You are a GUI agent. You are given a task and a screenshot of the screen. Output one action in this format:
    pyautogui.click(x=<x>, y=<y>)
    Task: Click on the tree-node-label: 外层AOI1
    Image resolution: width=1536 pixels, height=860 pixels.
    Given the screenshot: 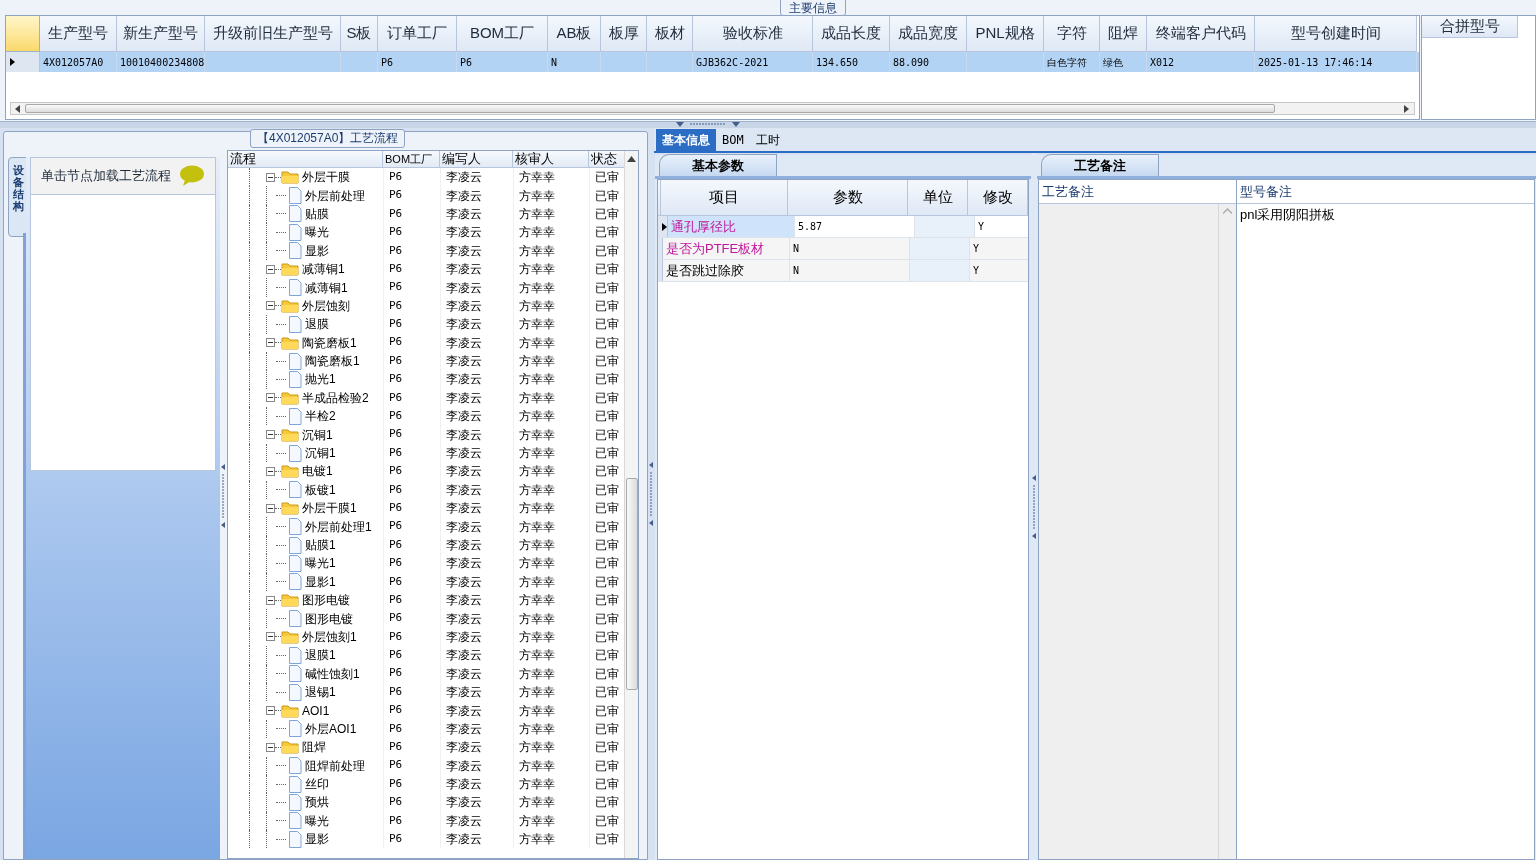 What is the action you would take?
    pyautogui.click(x=331, y=728)
    